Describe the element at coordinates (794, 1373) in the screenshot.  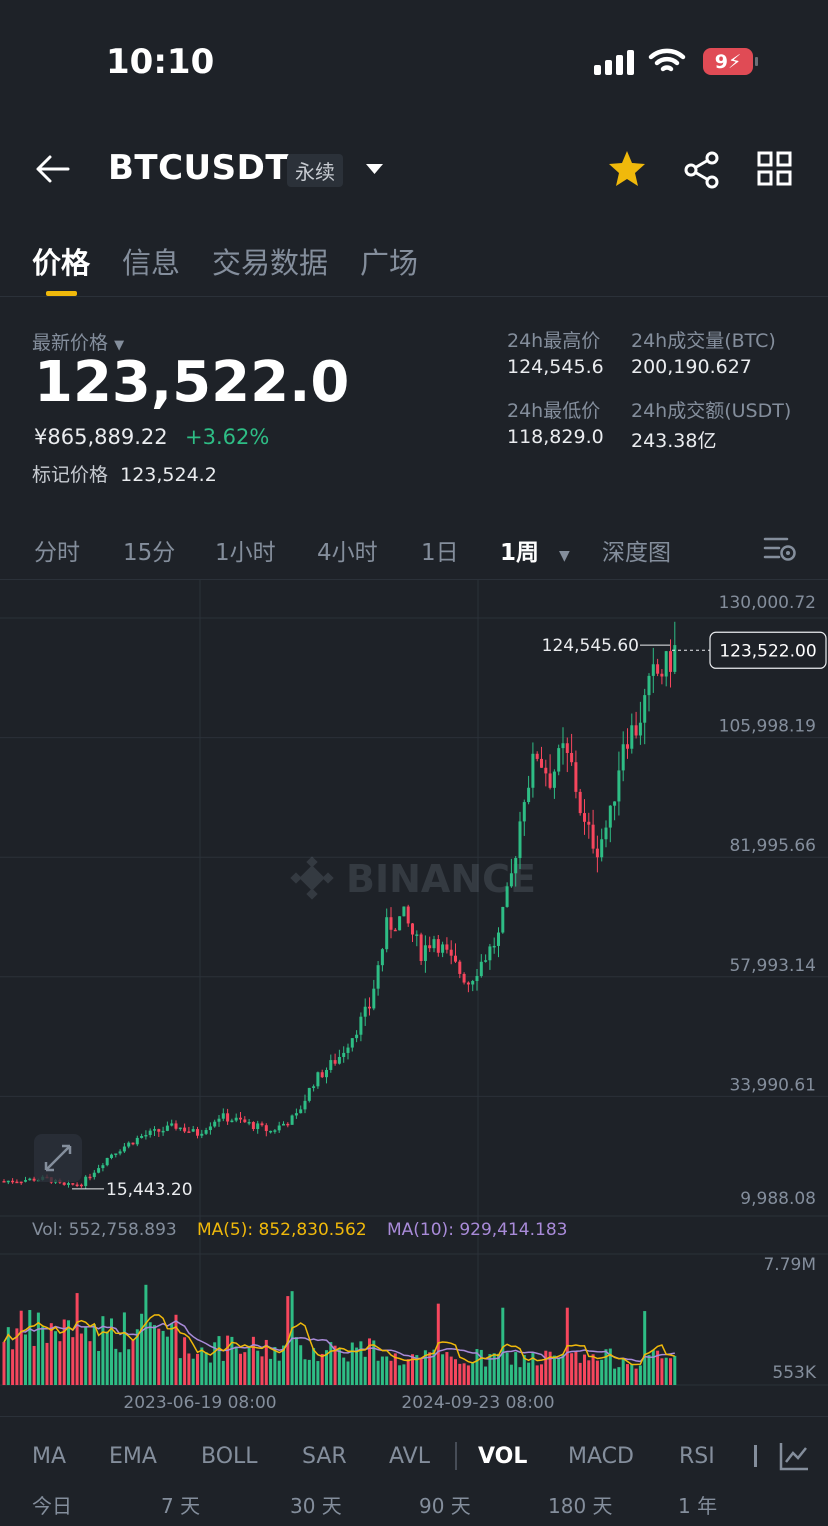
I see `volume-axis-label: 553K` at that location.